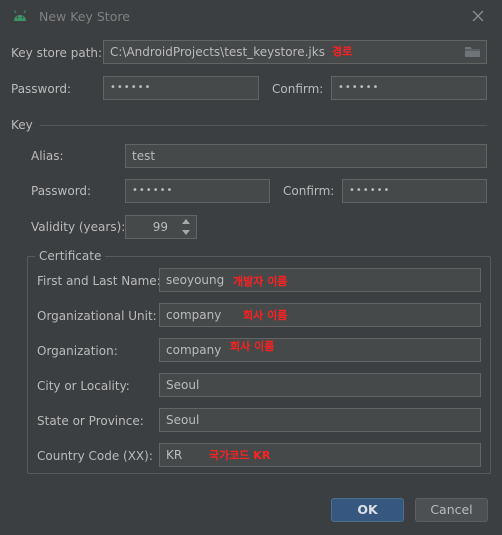 The height and width of the screenshot is (535, 502). Describe the element at coordinates (367, 510) in the screenshot. I see `ok-button: OK` at that location.